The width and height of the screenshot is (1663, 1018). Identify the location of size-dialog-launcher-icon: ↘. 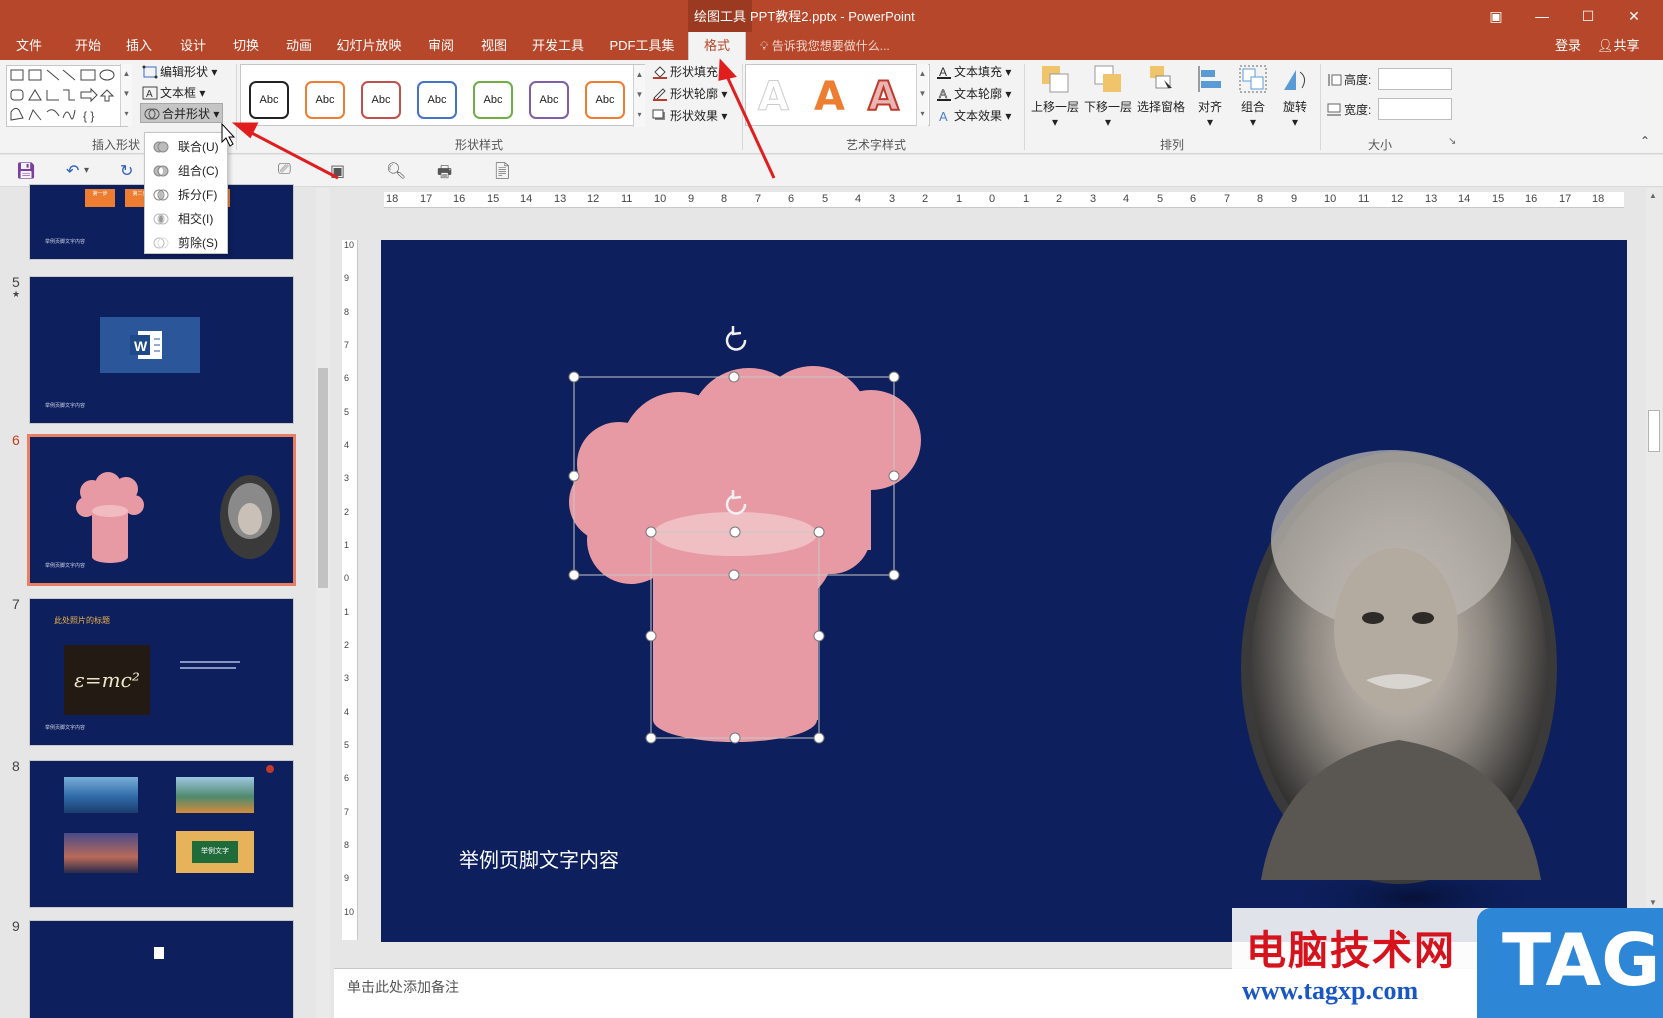
(1452, 141).